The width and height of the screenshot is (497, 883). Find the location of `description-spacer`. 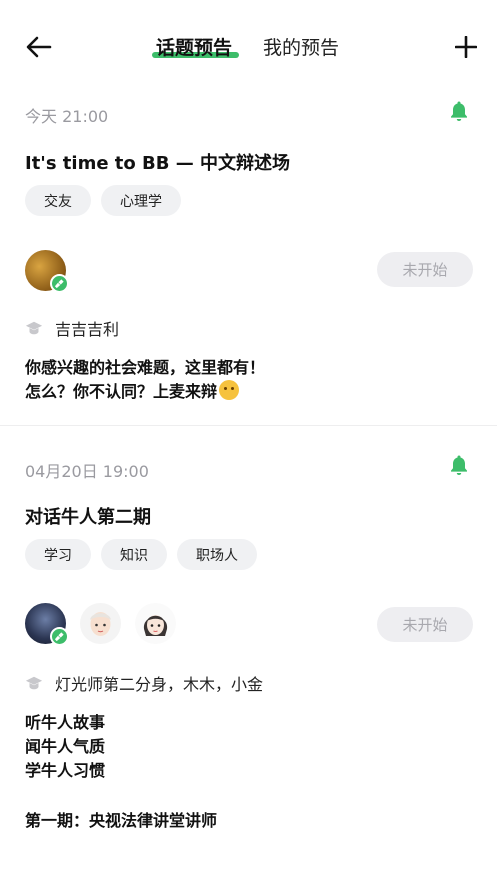

description-spacer is located at coordinates (121, 796).